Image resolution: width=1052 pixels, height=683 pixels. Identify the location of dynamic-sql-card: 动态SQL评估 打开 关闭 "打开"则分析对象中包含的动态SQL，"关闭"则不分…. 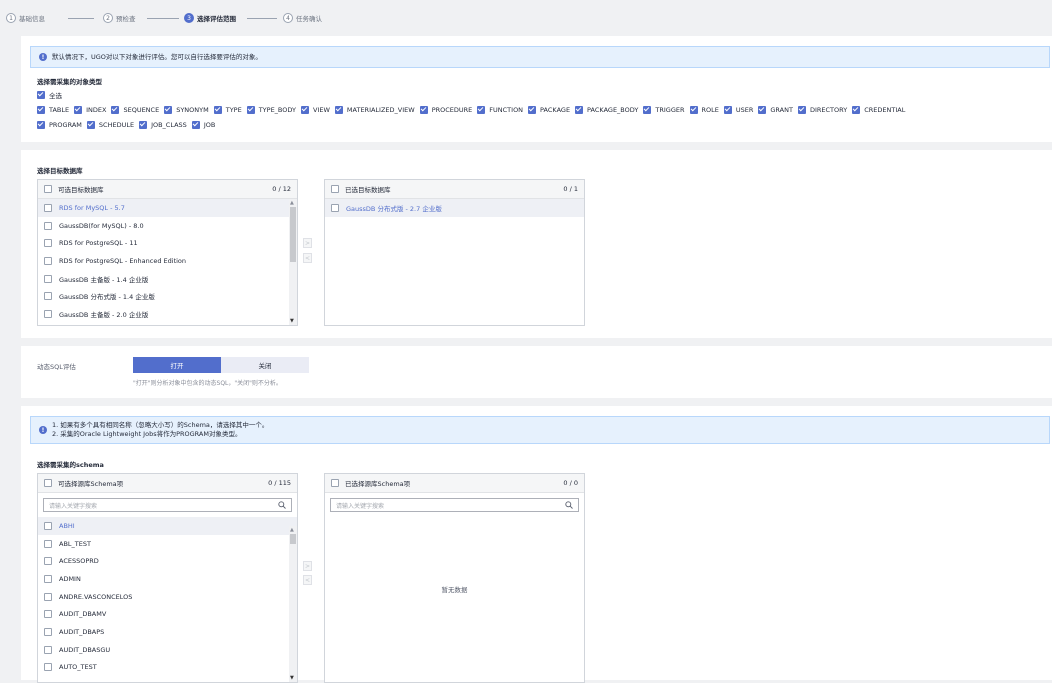
(536, 372).